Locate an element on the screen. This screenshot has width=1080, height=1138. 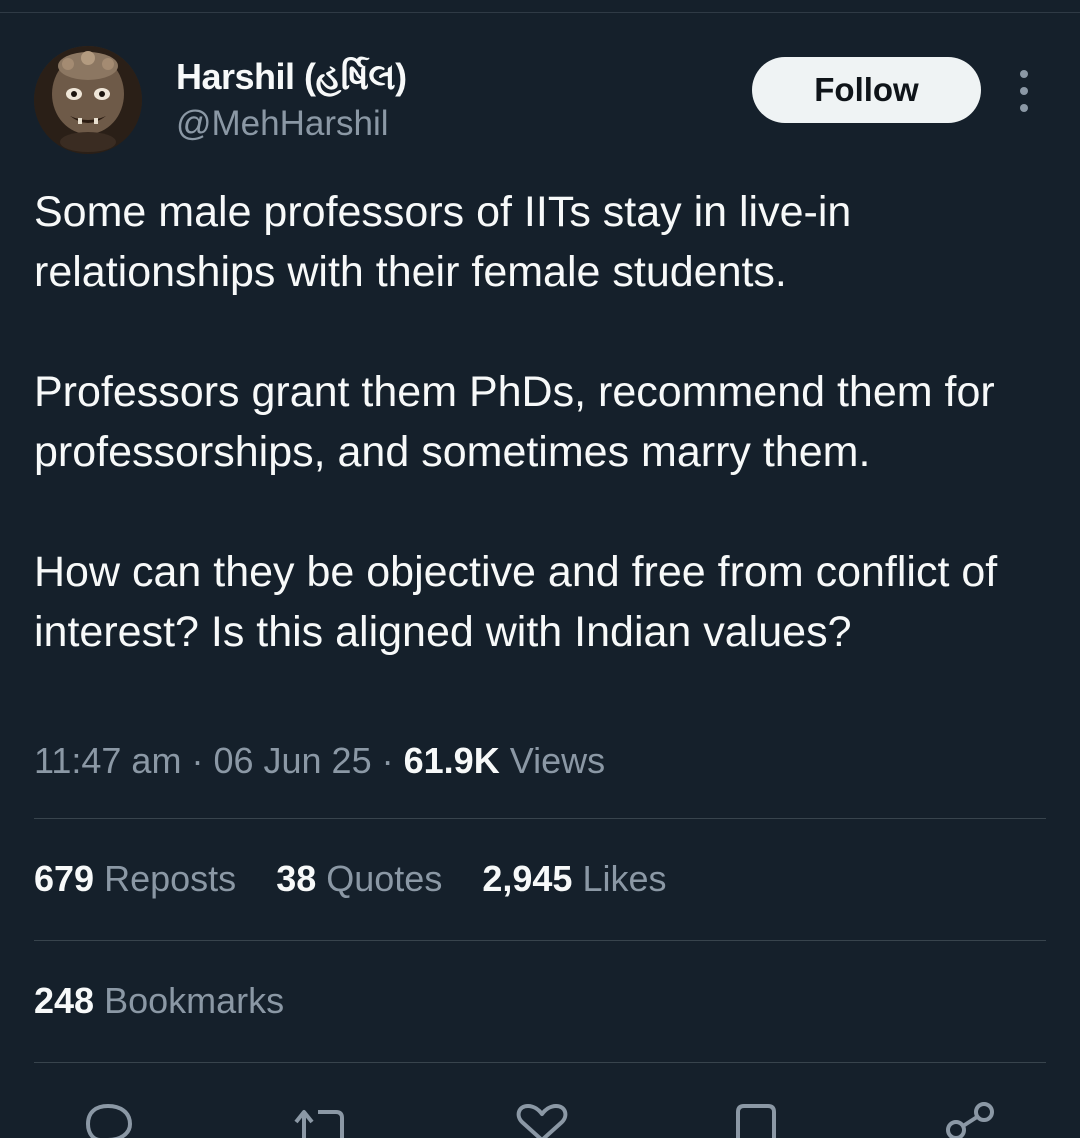
views-count: 61.9K is located at coordinates (451, 760).